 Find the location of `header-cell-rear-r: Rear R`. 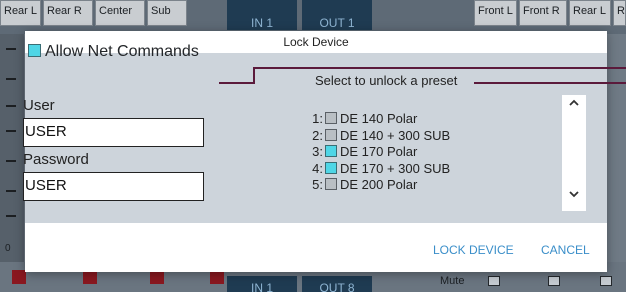

header-cell-rear-r: Rear R is located at coordinates (68, 13).